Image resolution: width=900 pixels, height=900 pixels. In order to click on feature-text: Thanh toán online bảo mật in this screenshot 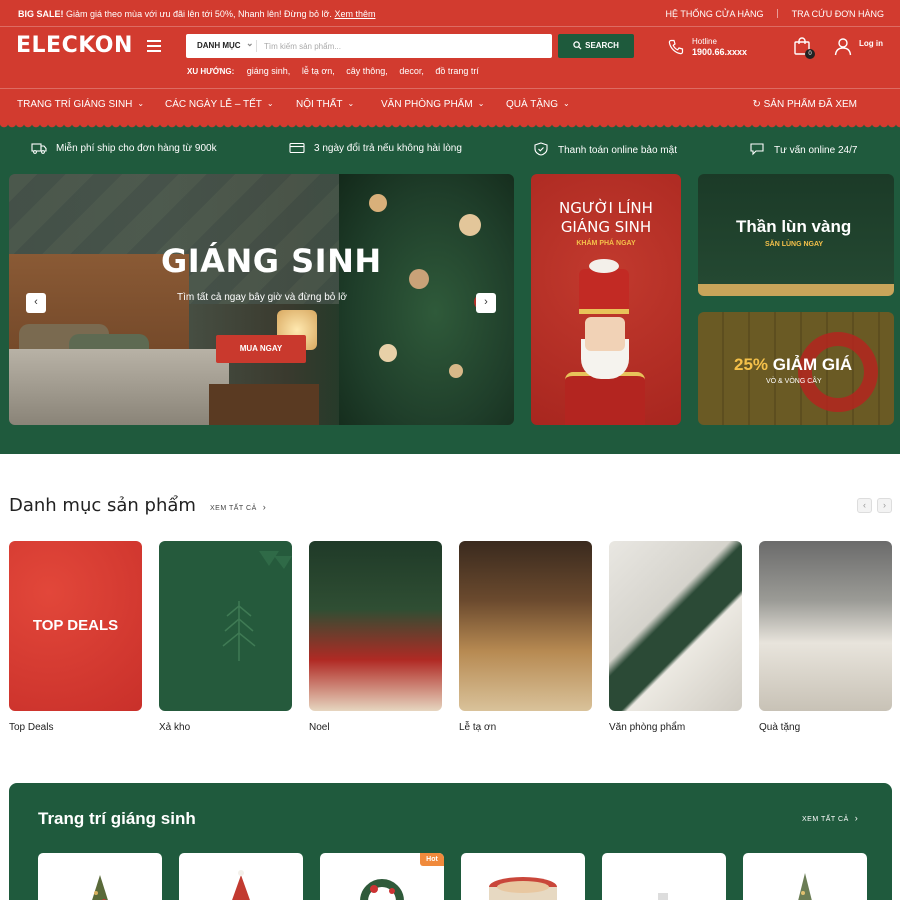, I will do `click(617, 150)`.